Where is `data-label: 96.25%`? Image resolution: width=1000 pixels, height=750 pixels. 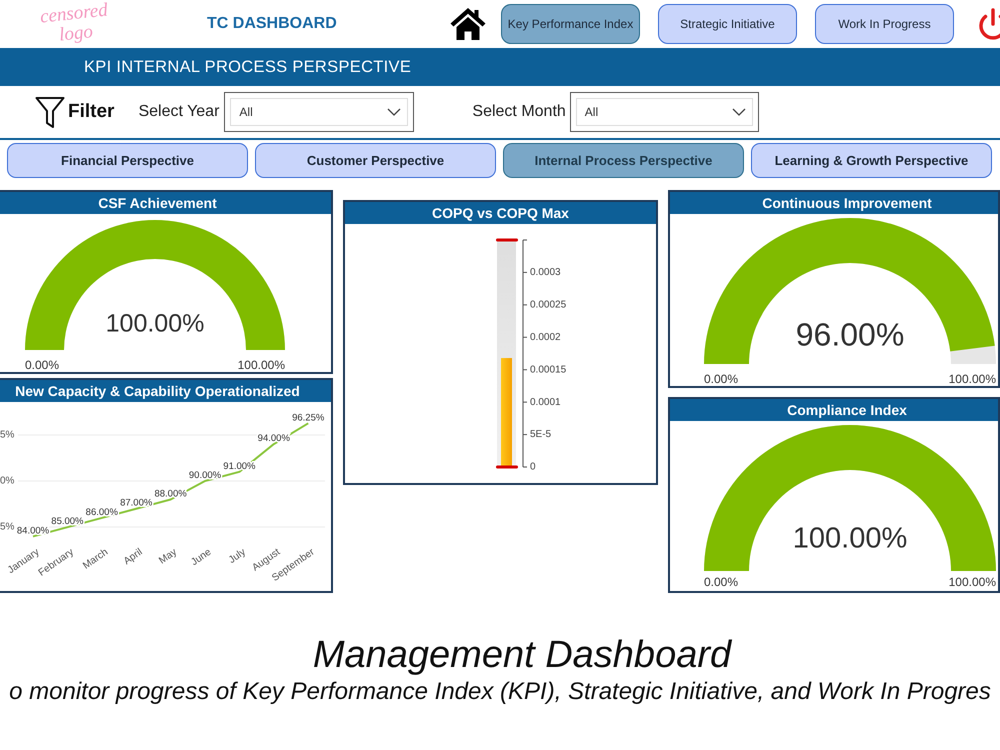
data-label: 96.25% is located at coordinates (308, 418).